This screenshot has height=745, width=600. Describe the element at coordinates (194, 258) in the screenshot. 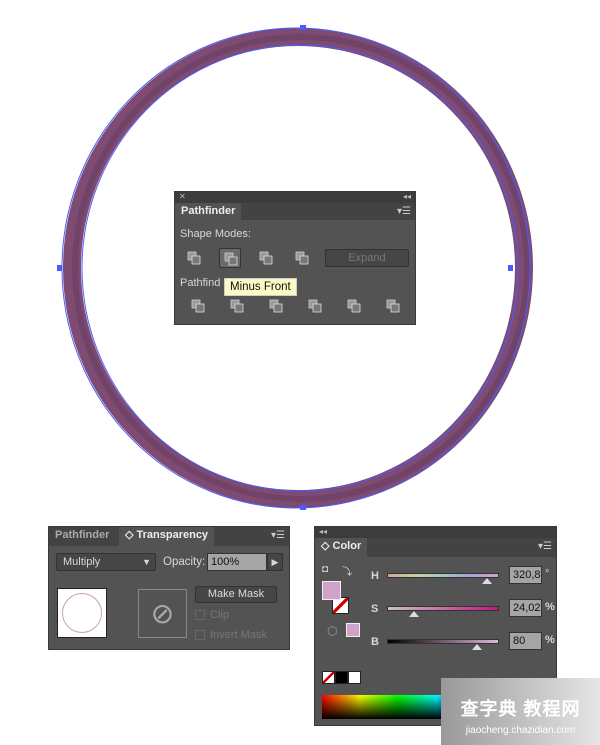

I see `unite-icon` at that location.